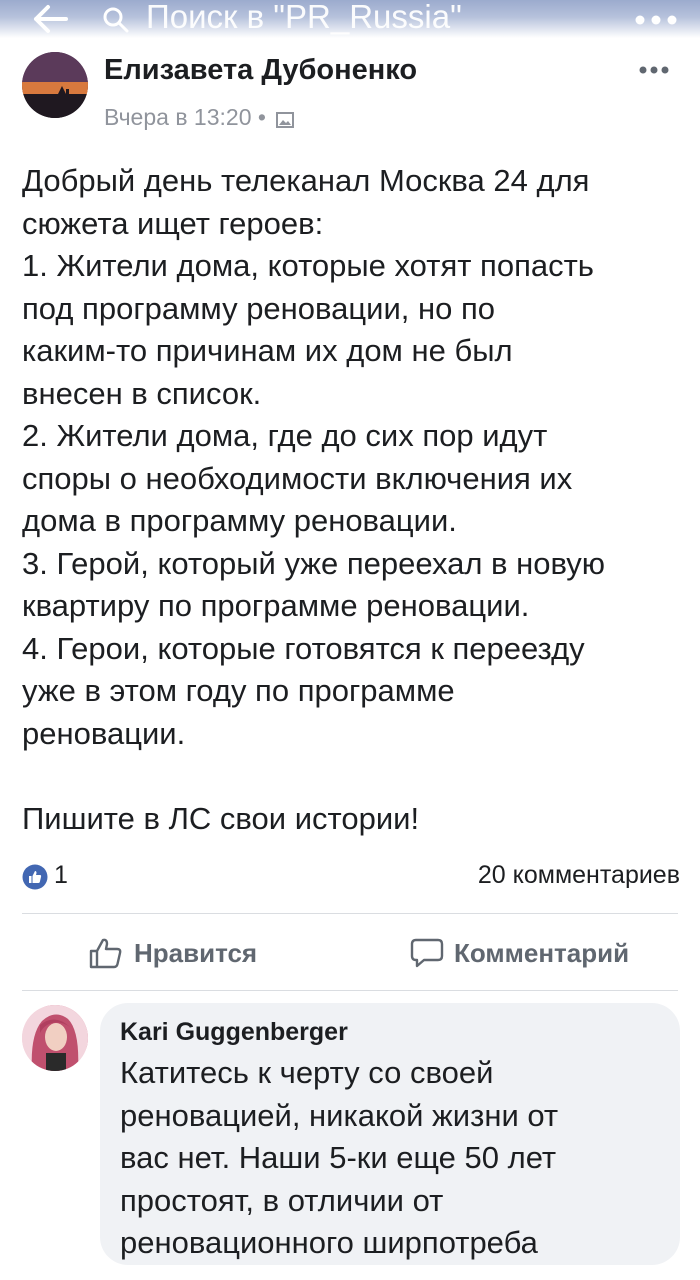  Describe the element at coordinates (55, 1038) in the screenshot. I see `commenter-avatar` at that location.